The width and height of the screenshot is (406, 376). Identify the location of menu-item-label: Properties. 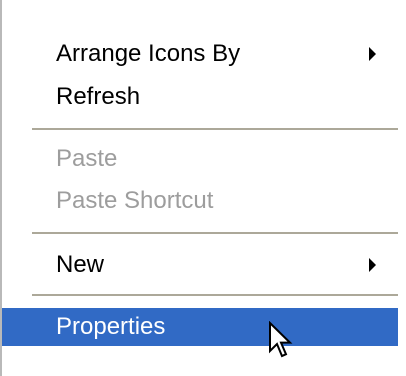
(111, 326).